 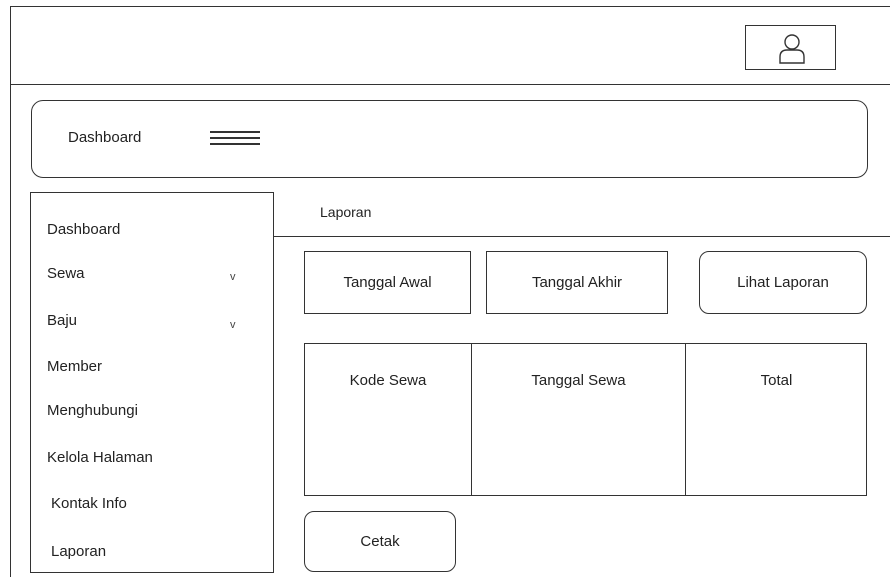 I want to click on end-date-field: Tanggal Akhir, so click(x=577, y=282).